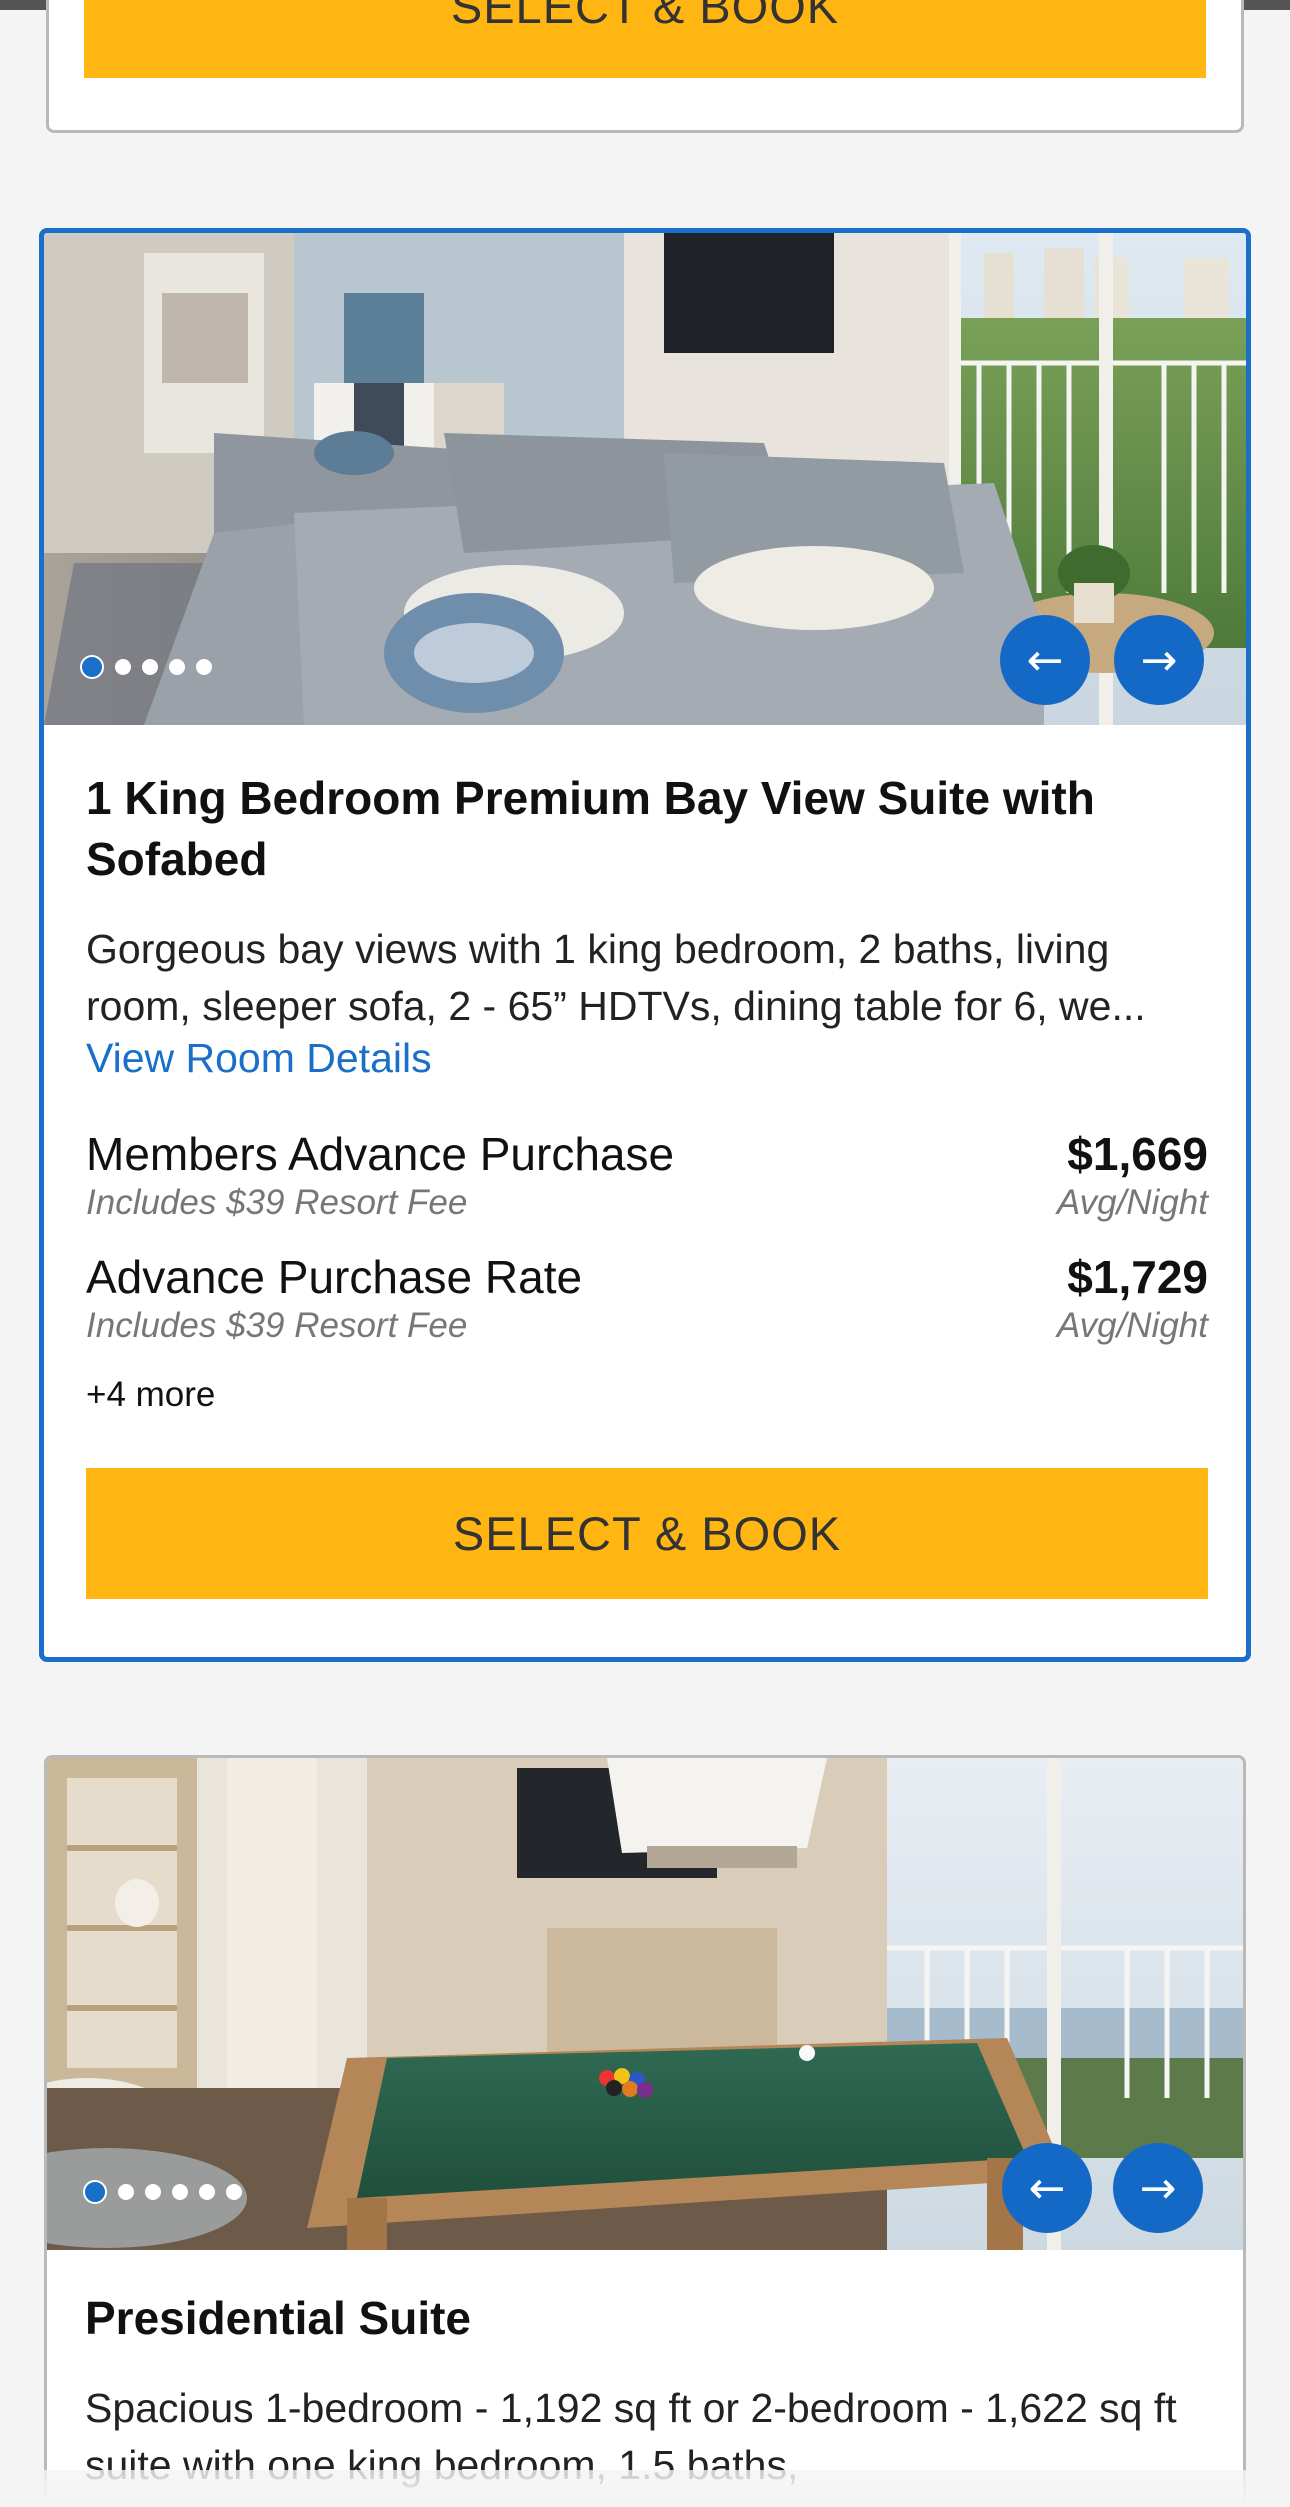 The width and height of the screenshot is (1290, 2507). What do you see at coordinates (1137, 1154) in the screenshot?
I see `rate-price: $1,669` at bounding box center [1137, 1154].